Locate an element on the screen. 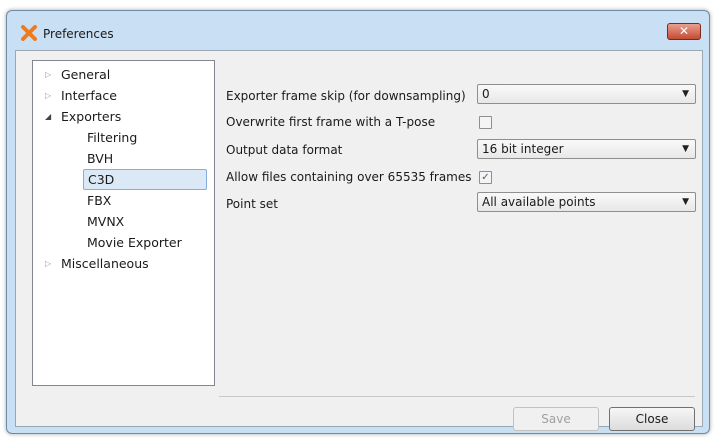 This screenshot has width=716, height=438. tree-item-label: Exporters is located at coordinates (91, 116).